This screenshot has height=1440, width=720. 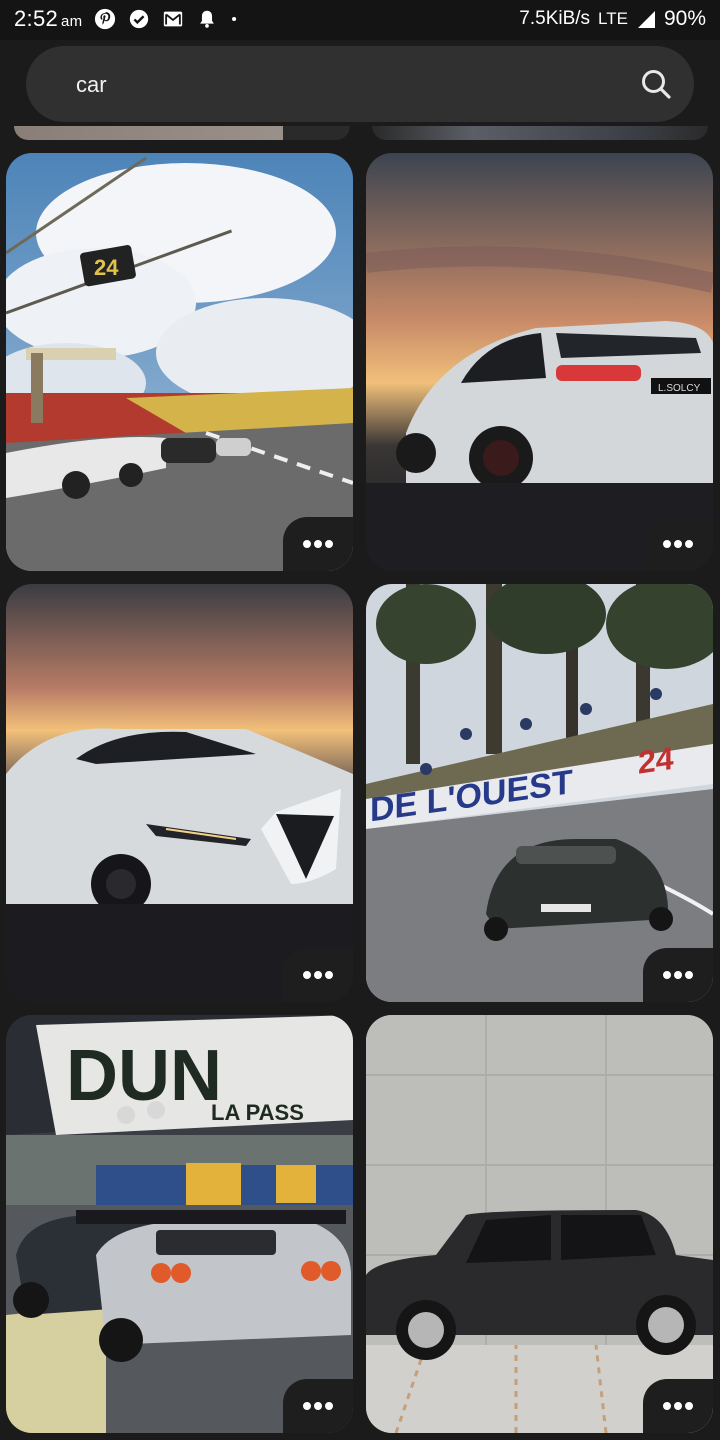 What do you see at coordinates (679, 388) in the screenshot?
I see `plate-text: L.SOLCY` at bounding box center [679, 388].